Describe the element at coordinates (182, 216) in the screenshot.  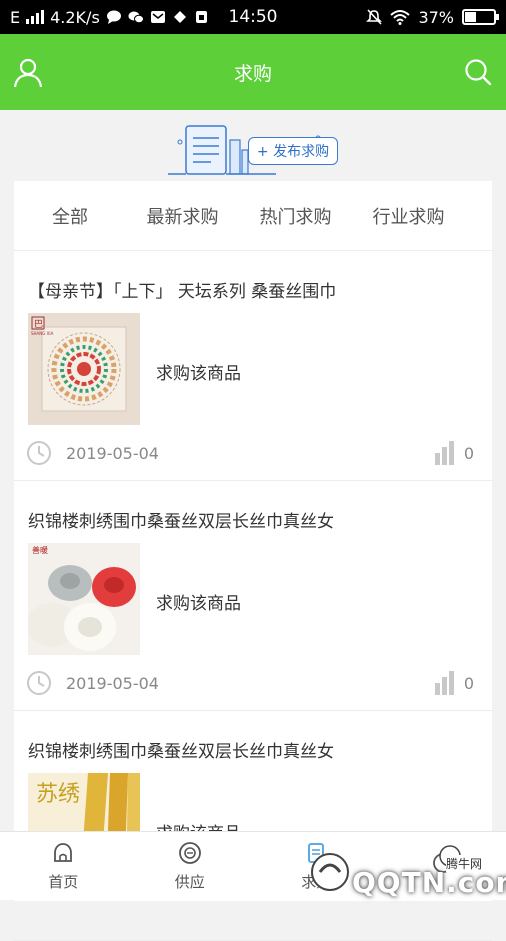
I see `tab-latest: 最新求购` at that location.